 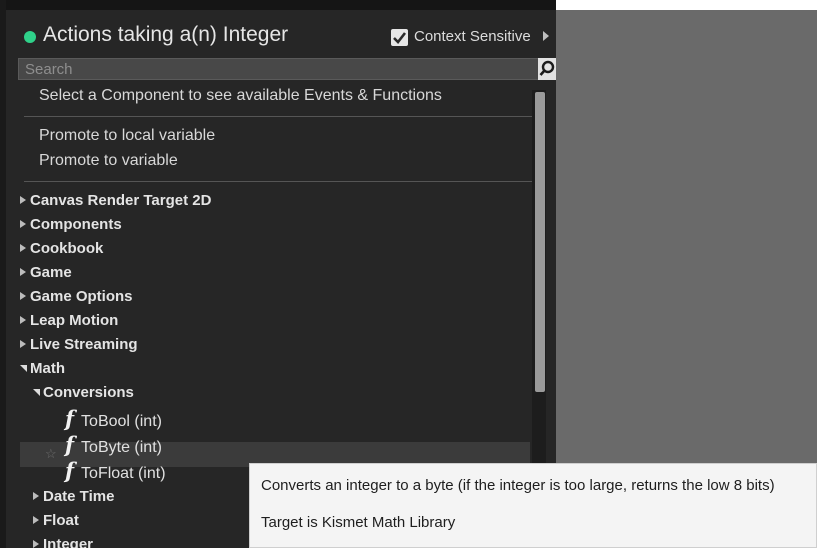 What do you see at coordinates (108, 161) in the screenshot?
I see `promote-variable-item: Promote to variable` at bounding box center [108, 161].